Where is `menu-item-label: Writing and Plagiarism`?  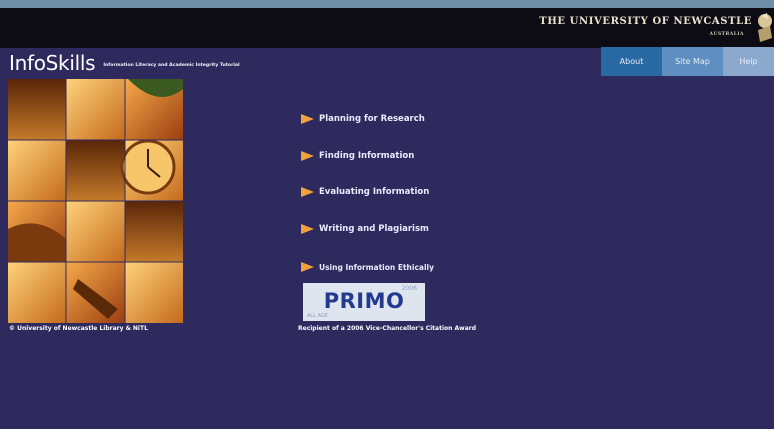
menu-item-label: Writing and Plagiarism is located at coordinates (374, 229).